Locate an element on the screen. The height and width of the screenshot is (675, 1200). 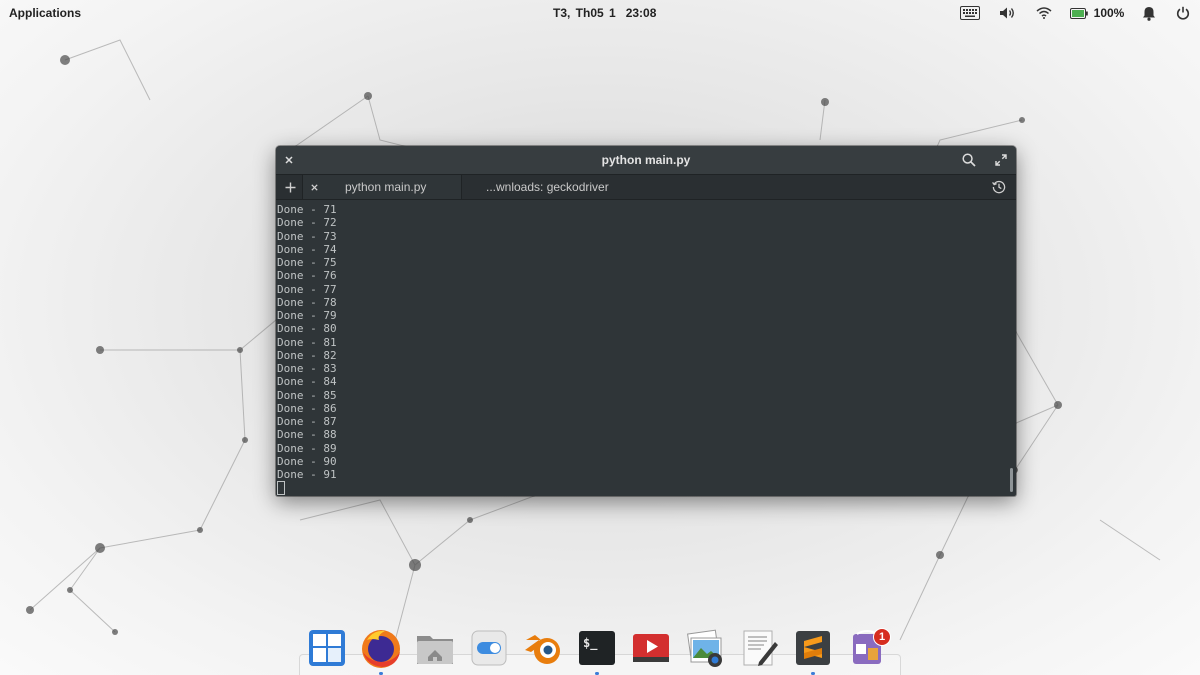
terminal-line: Done - 76 is located at coordinates (307, 276).